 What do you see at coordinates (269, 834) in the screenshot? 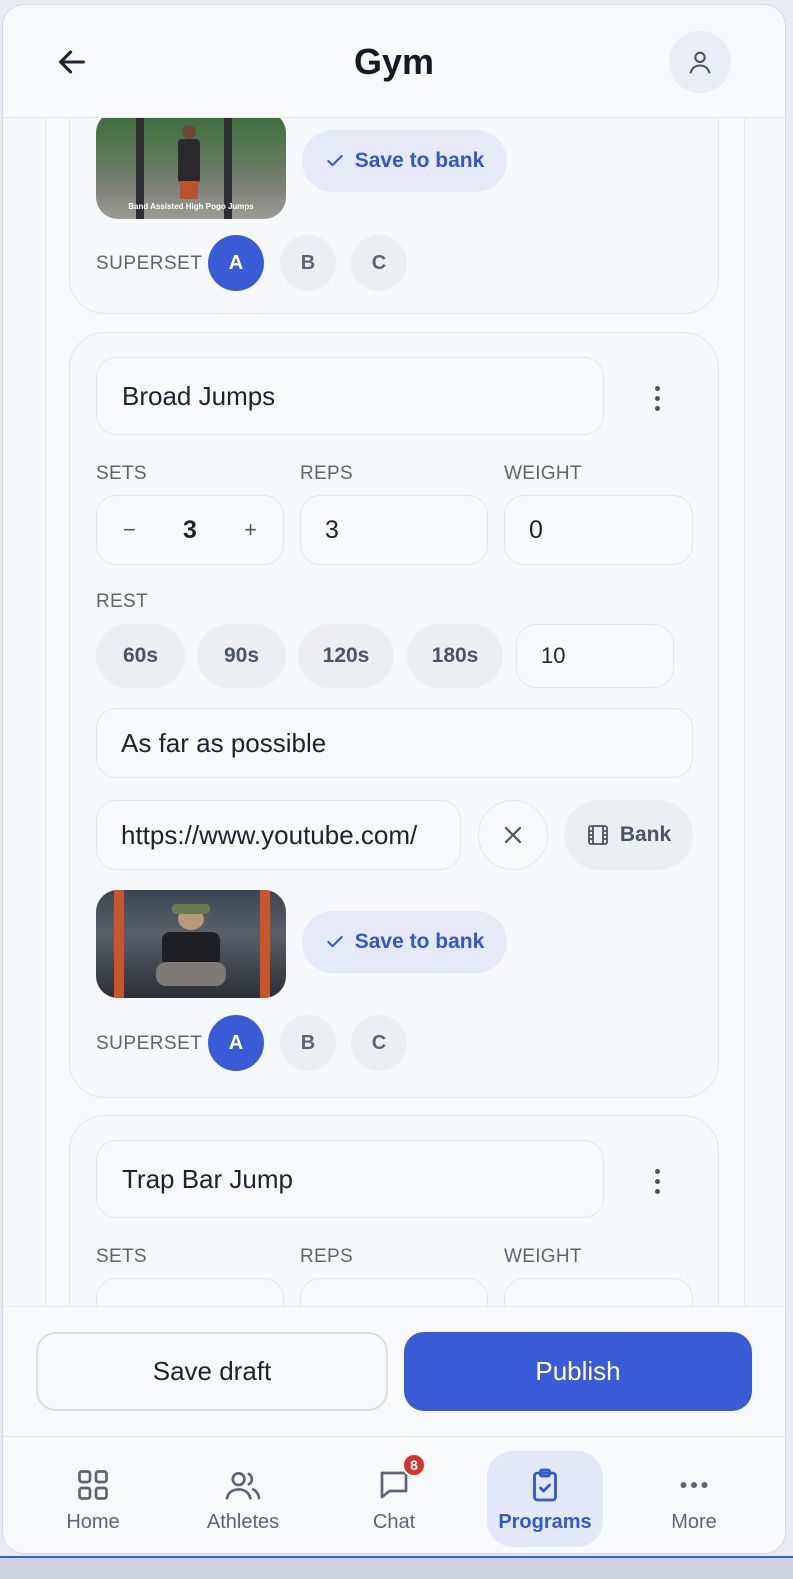
I see `video-url-value: https://www.youtube.com/` at bounding box center [269, 834].